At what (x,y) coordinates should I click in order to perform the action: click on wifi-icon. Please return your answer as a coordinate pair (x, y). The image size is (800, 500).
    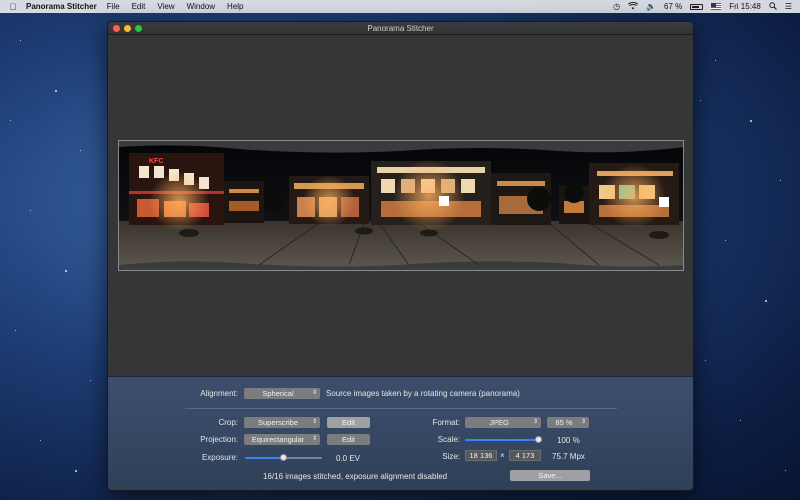
    Looking at the image, I should click on (633, 6).